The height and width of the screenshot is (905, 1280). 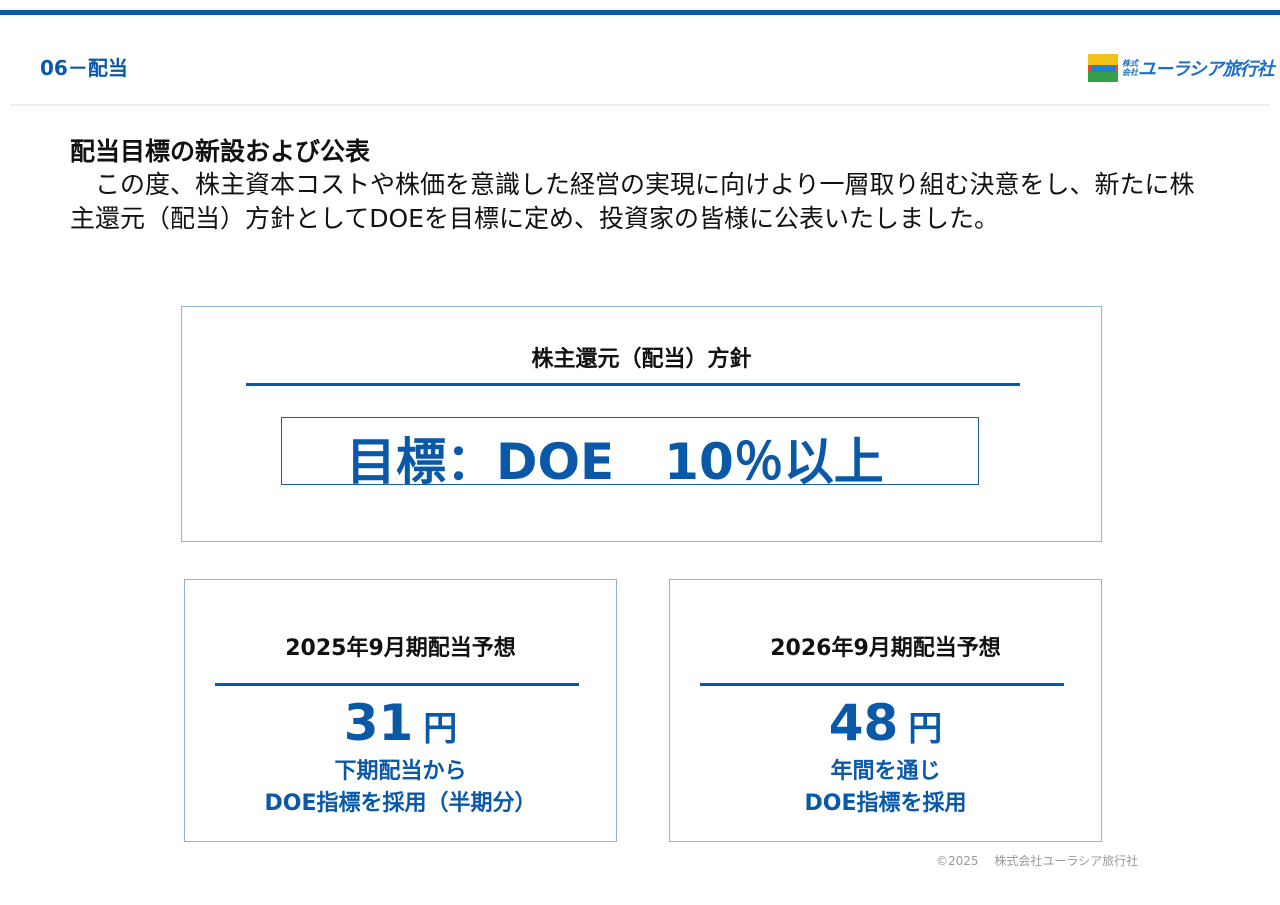 What do you see at coordinates (1037, 861) in the screenshot?
I see `footer-copyright: ©2025 株式会社ユーラシア旅行社` at bounding box center [1037, 861].